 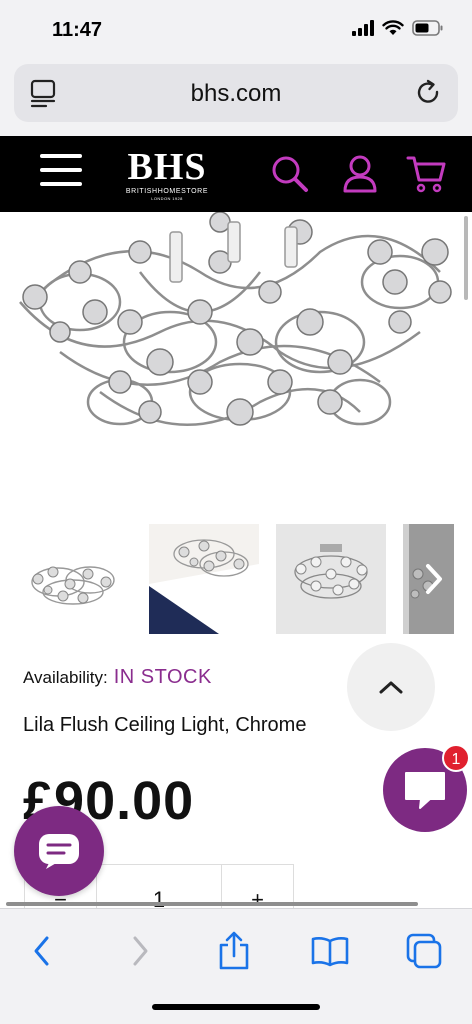 I want to click on share-button, so click(x=234, y=951).